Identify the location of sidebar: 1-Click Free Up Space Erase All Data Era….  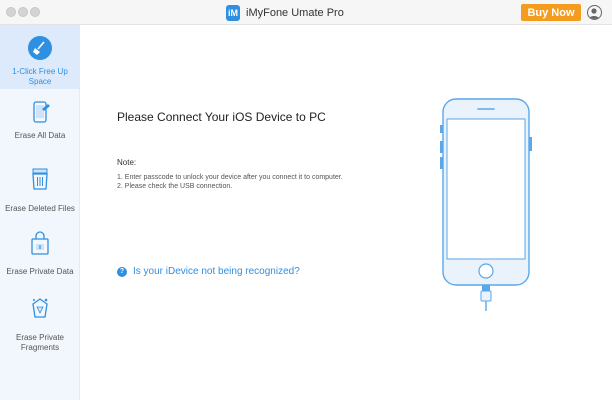
(40, 212).